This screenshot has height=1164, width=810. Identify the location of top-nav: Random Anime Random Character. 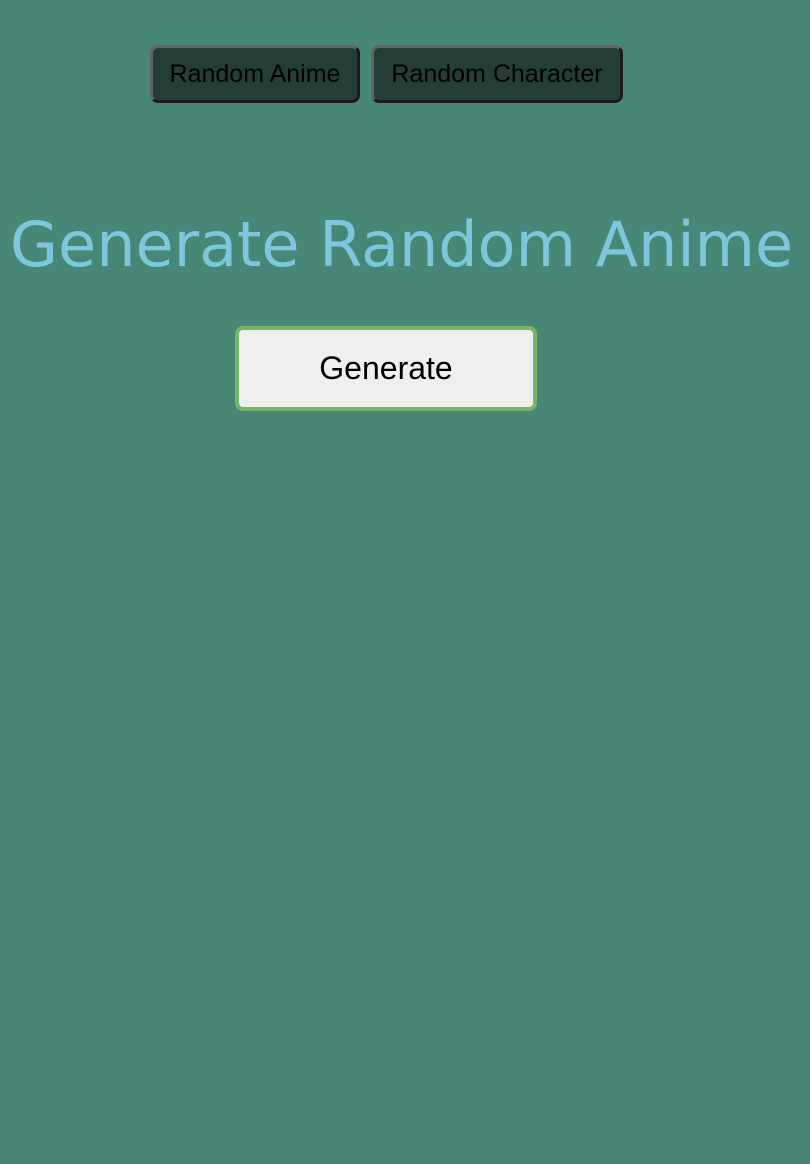
(386, 74).